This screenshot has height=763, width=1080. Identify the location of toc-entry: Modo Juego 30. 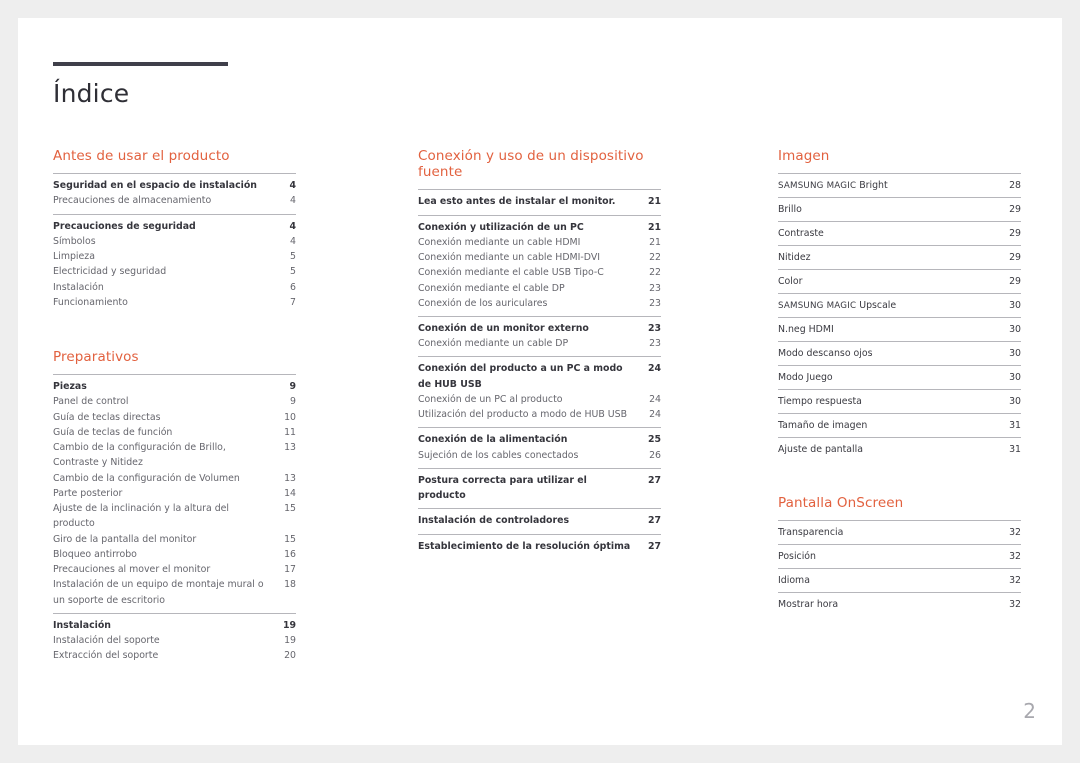
(899, 377).